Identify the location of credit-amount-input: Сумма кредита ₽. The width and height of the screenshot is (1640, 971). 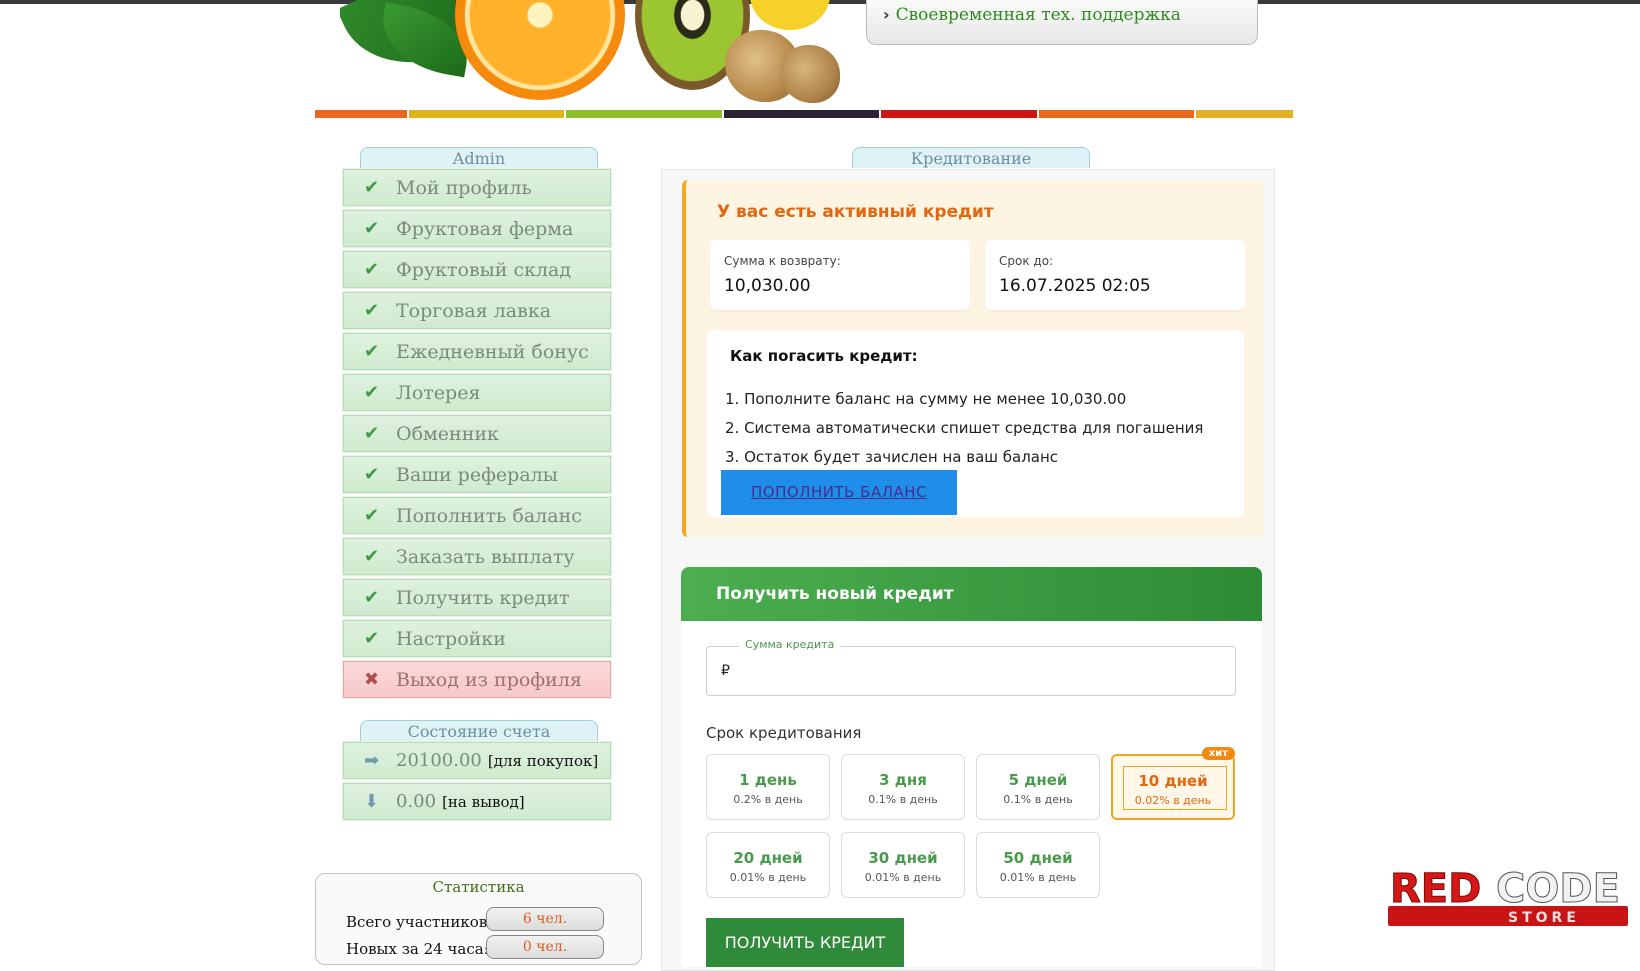
(971, 667).